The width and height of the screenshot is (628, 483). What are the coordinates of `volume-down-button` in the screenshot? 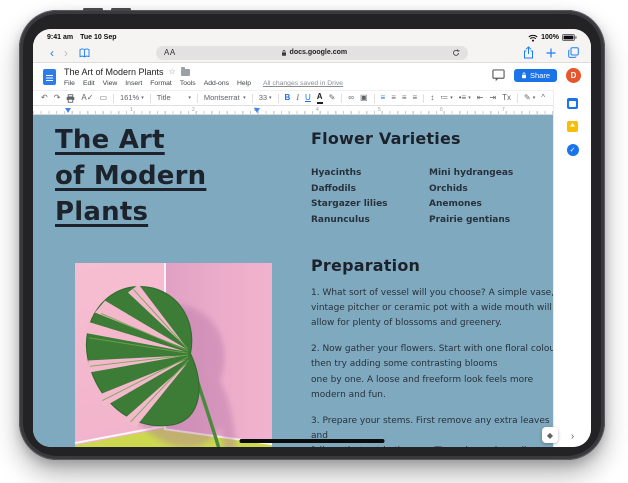 It's located at (121, 9).